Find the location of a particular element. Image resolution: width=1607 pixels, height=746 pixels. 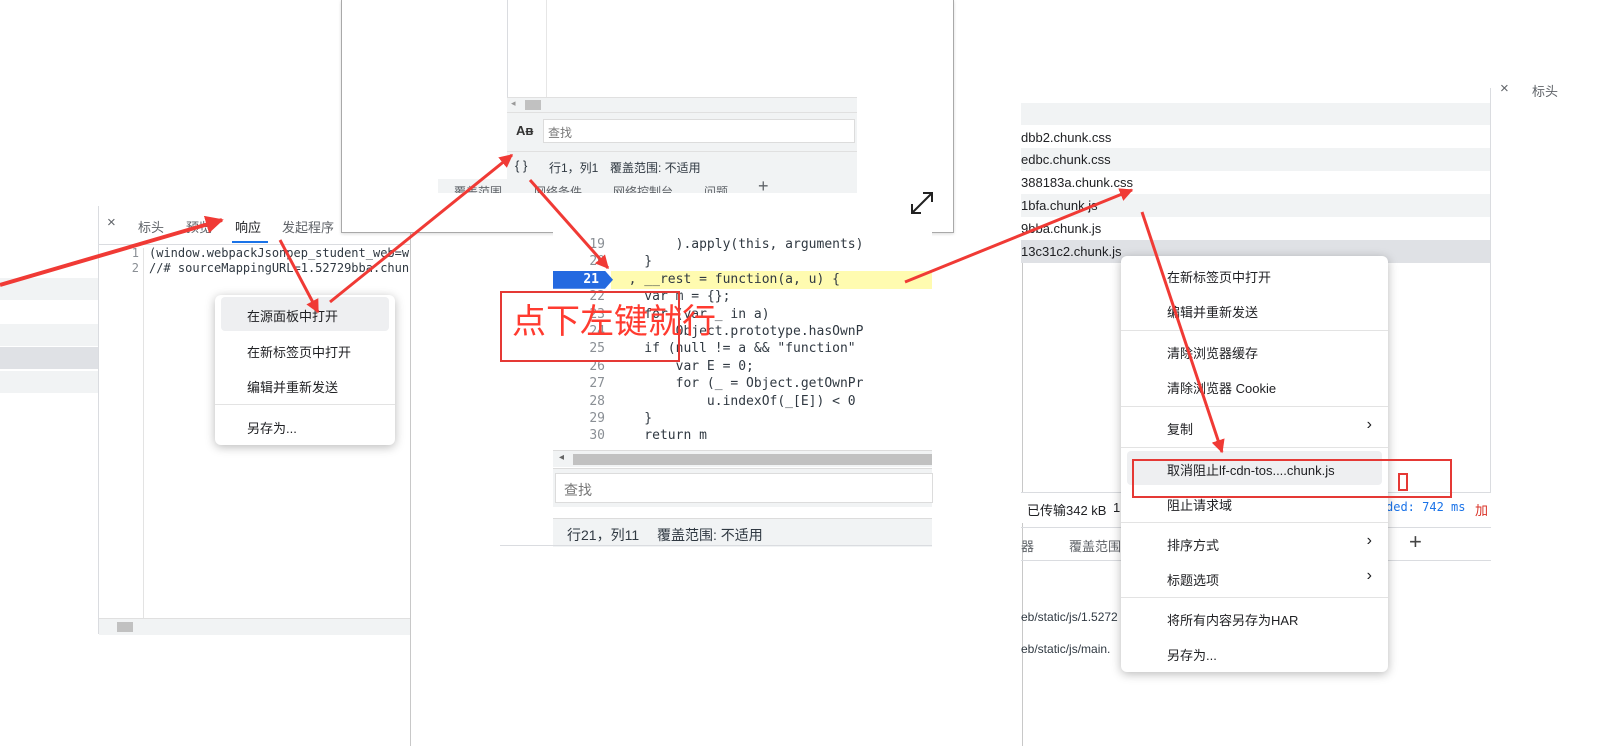

list-row: dbb2.chunk.css is located at coordinates (1256, 137).